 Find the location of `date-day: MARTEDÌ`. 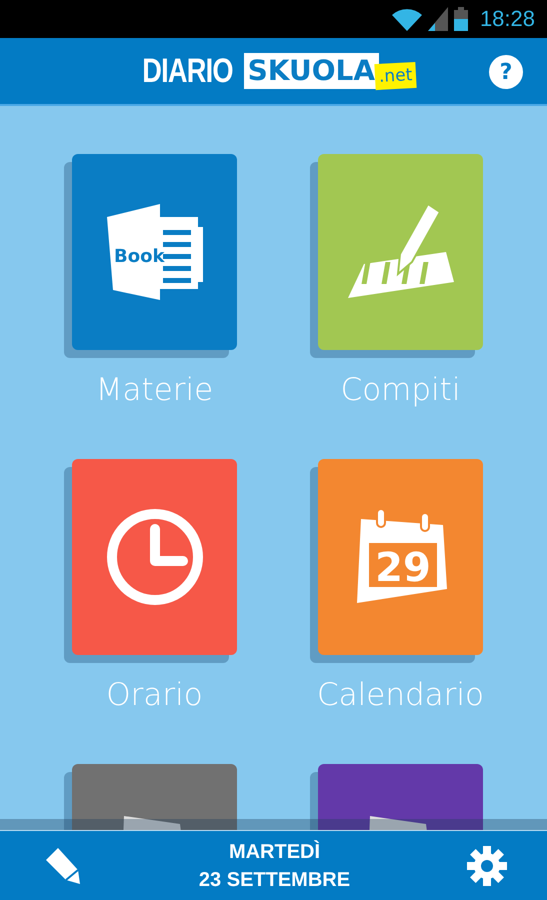

date-day: MARTEDÌ is located at coordinates (274, 852).